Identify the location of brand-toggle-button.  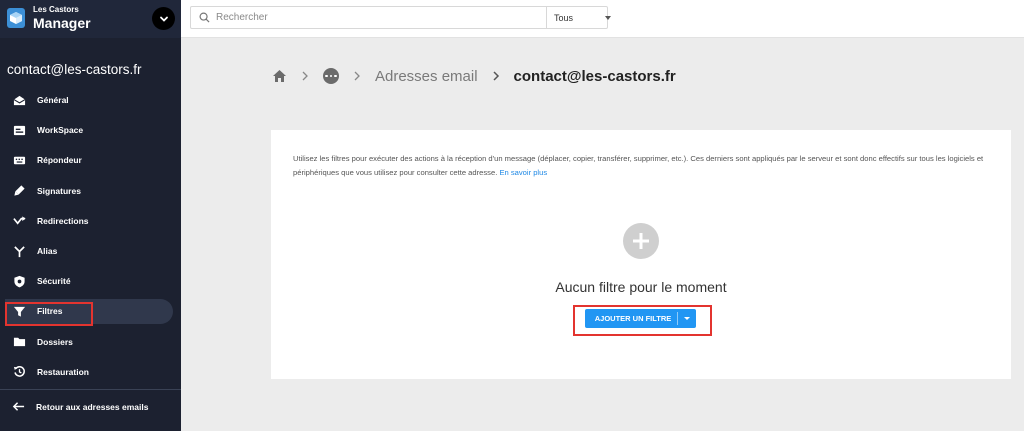
(163, 18).